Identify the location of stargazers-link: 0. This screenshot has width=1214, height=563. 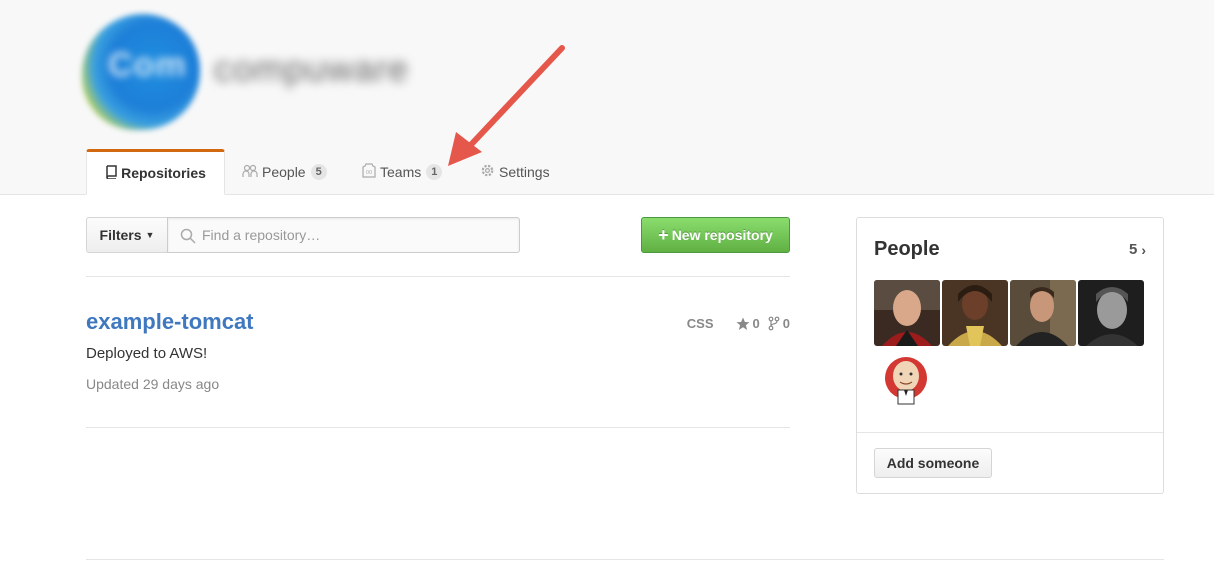
(748, 323).